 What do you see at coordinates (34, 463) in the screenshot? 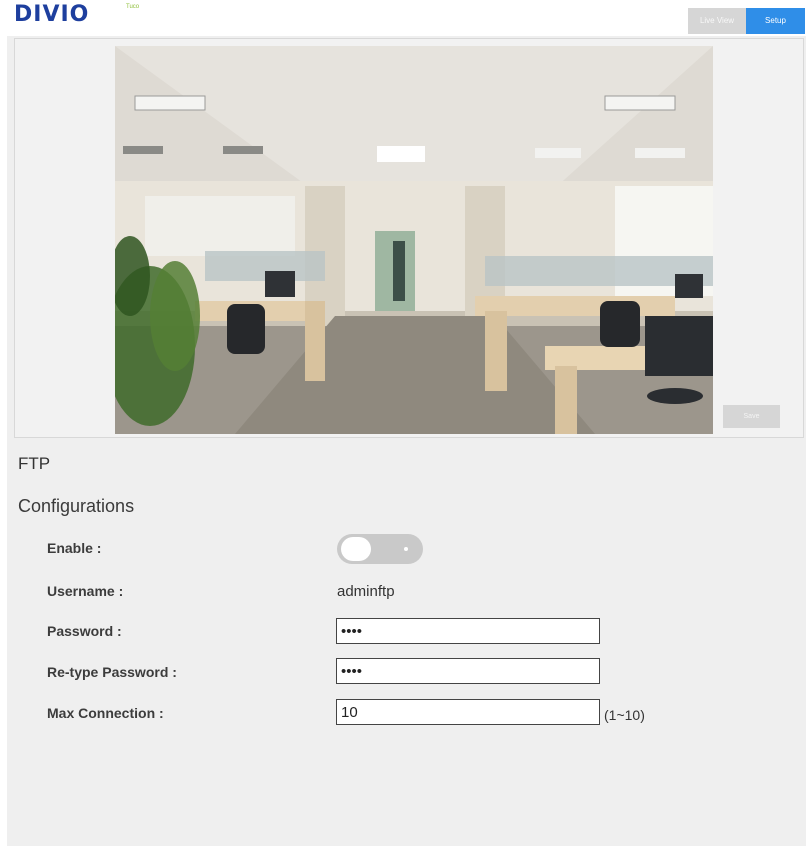
I see `section-title-ftp: FTP` at bounding box center [34, 463].